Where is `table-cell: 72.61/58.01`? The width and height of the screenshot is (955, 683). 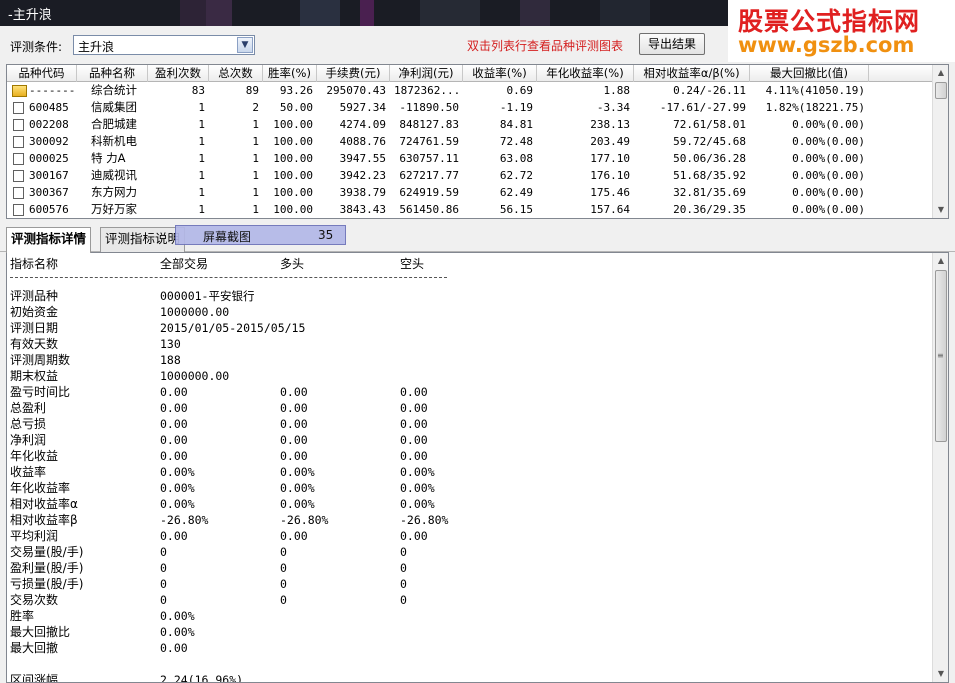
table-cell: 72.61/58.01 is located at coordinates (709, 124).